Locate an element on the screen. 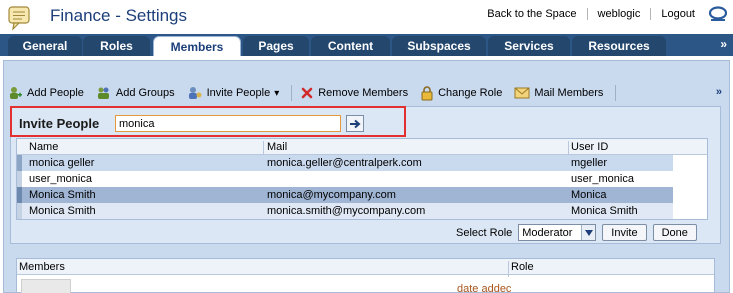 The height and width of the screenshot is (293, 733). date-added-text: date addec is located at coordinates (484, 288).